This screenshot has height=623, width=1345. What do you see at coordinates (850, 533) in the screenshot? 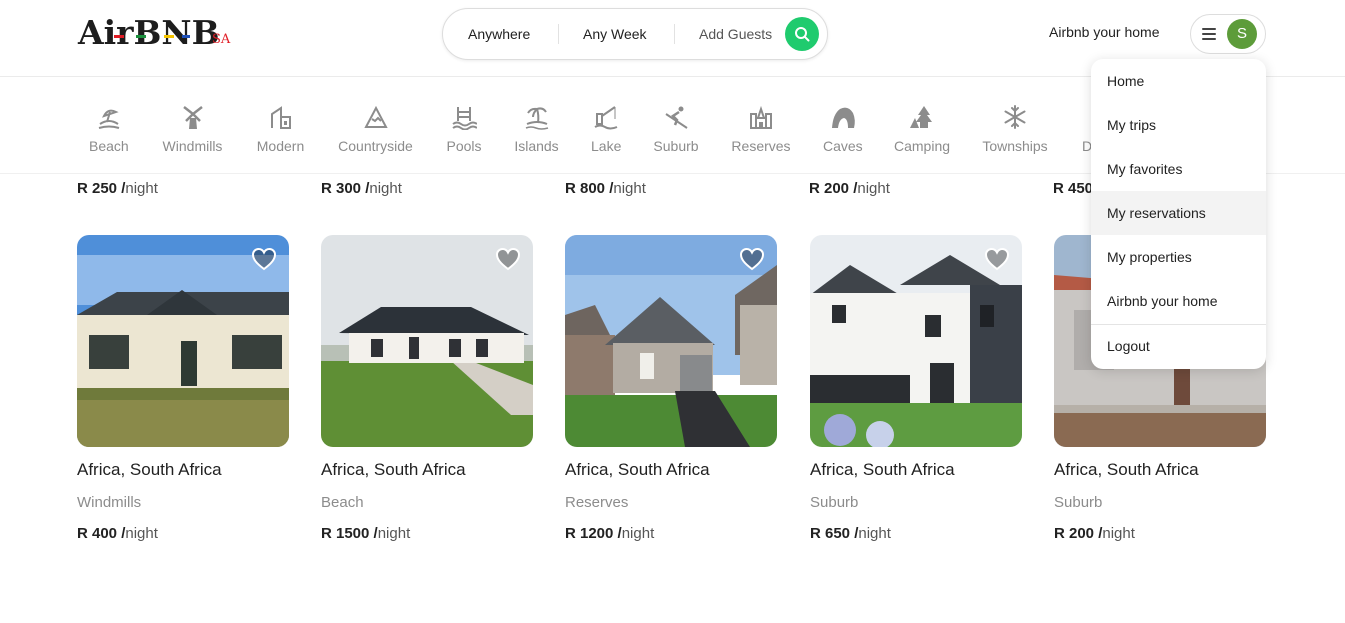
I see `listing-price: R 650 /night` at bounding box center [850, 533].